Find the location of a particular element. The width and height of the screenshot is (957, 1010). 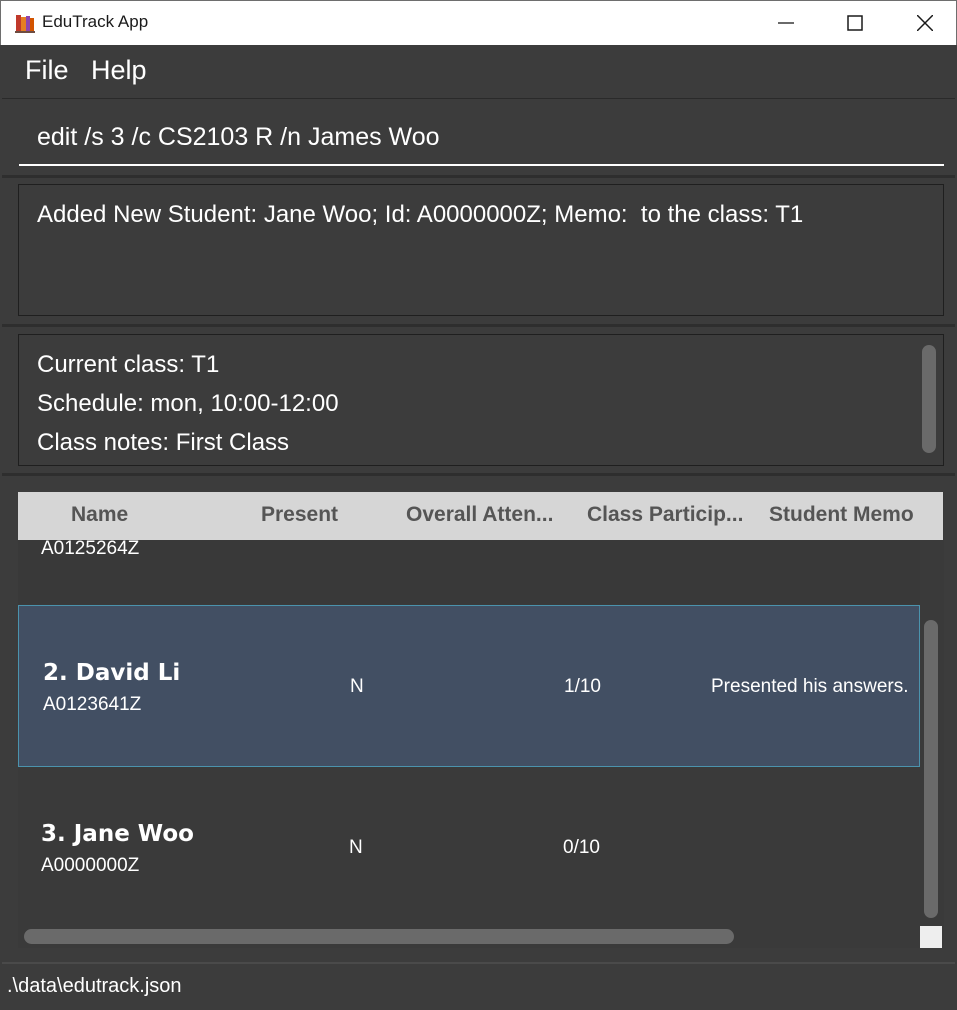

column-header-student-memo: Student Memo is located at coordinates (841, 515).